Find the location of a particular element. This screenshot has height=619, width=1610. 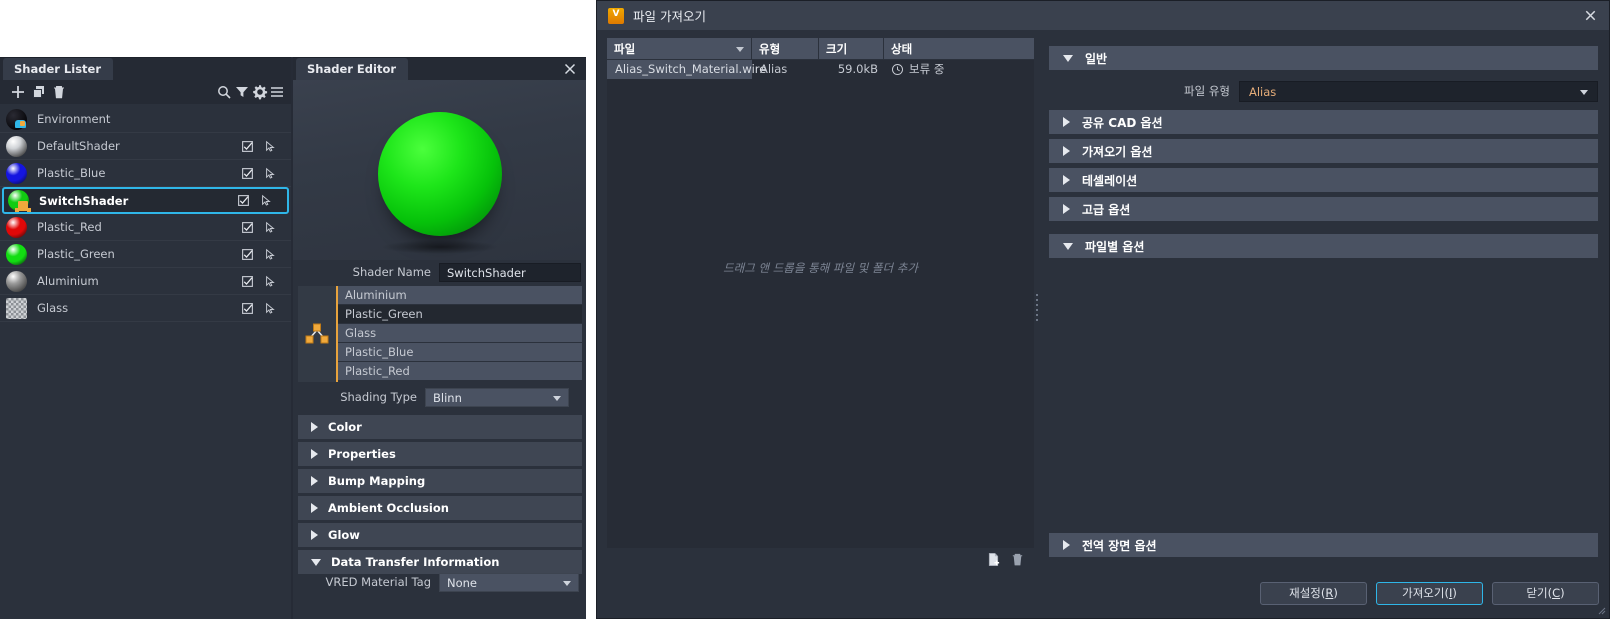

settings-gear-icon is located at coordinates (260, 92).